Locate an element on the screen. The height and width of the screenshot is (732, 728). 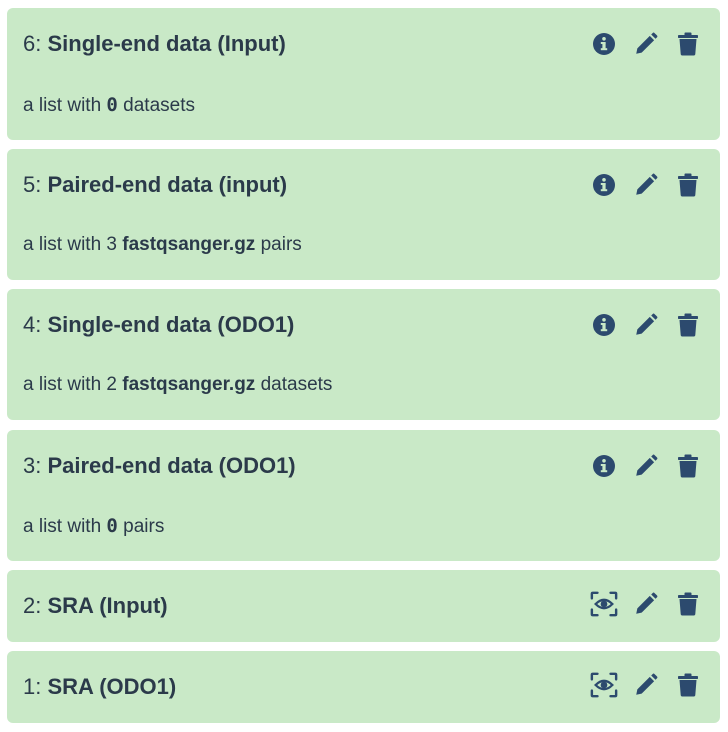
desc-text: a list with 3 is located at coordinates (73, 244).